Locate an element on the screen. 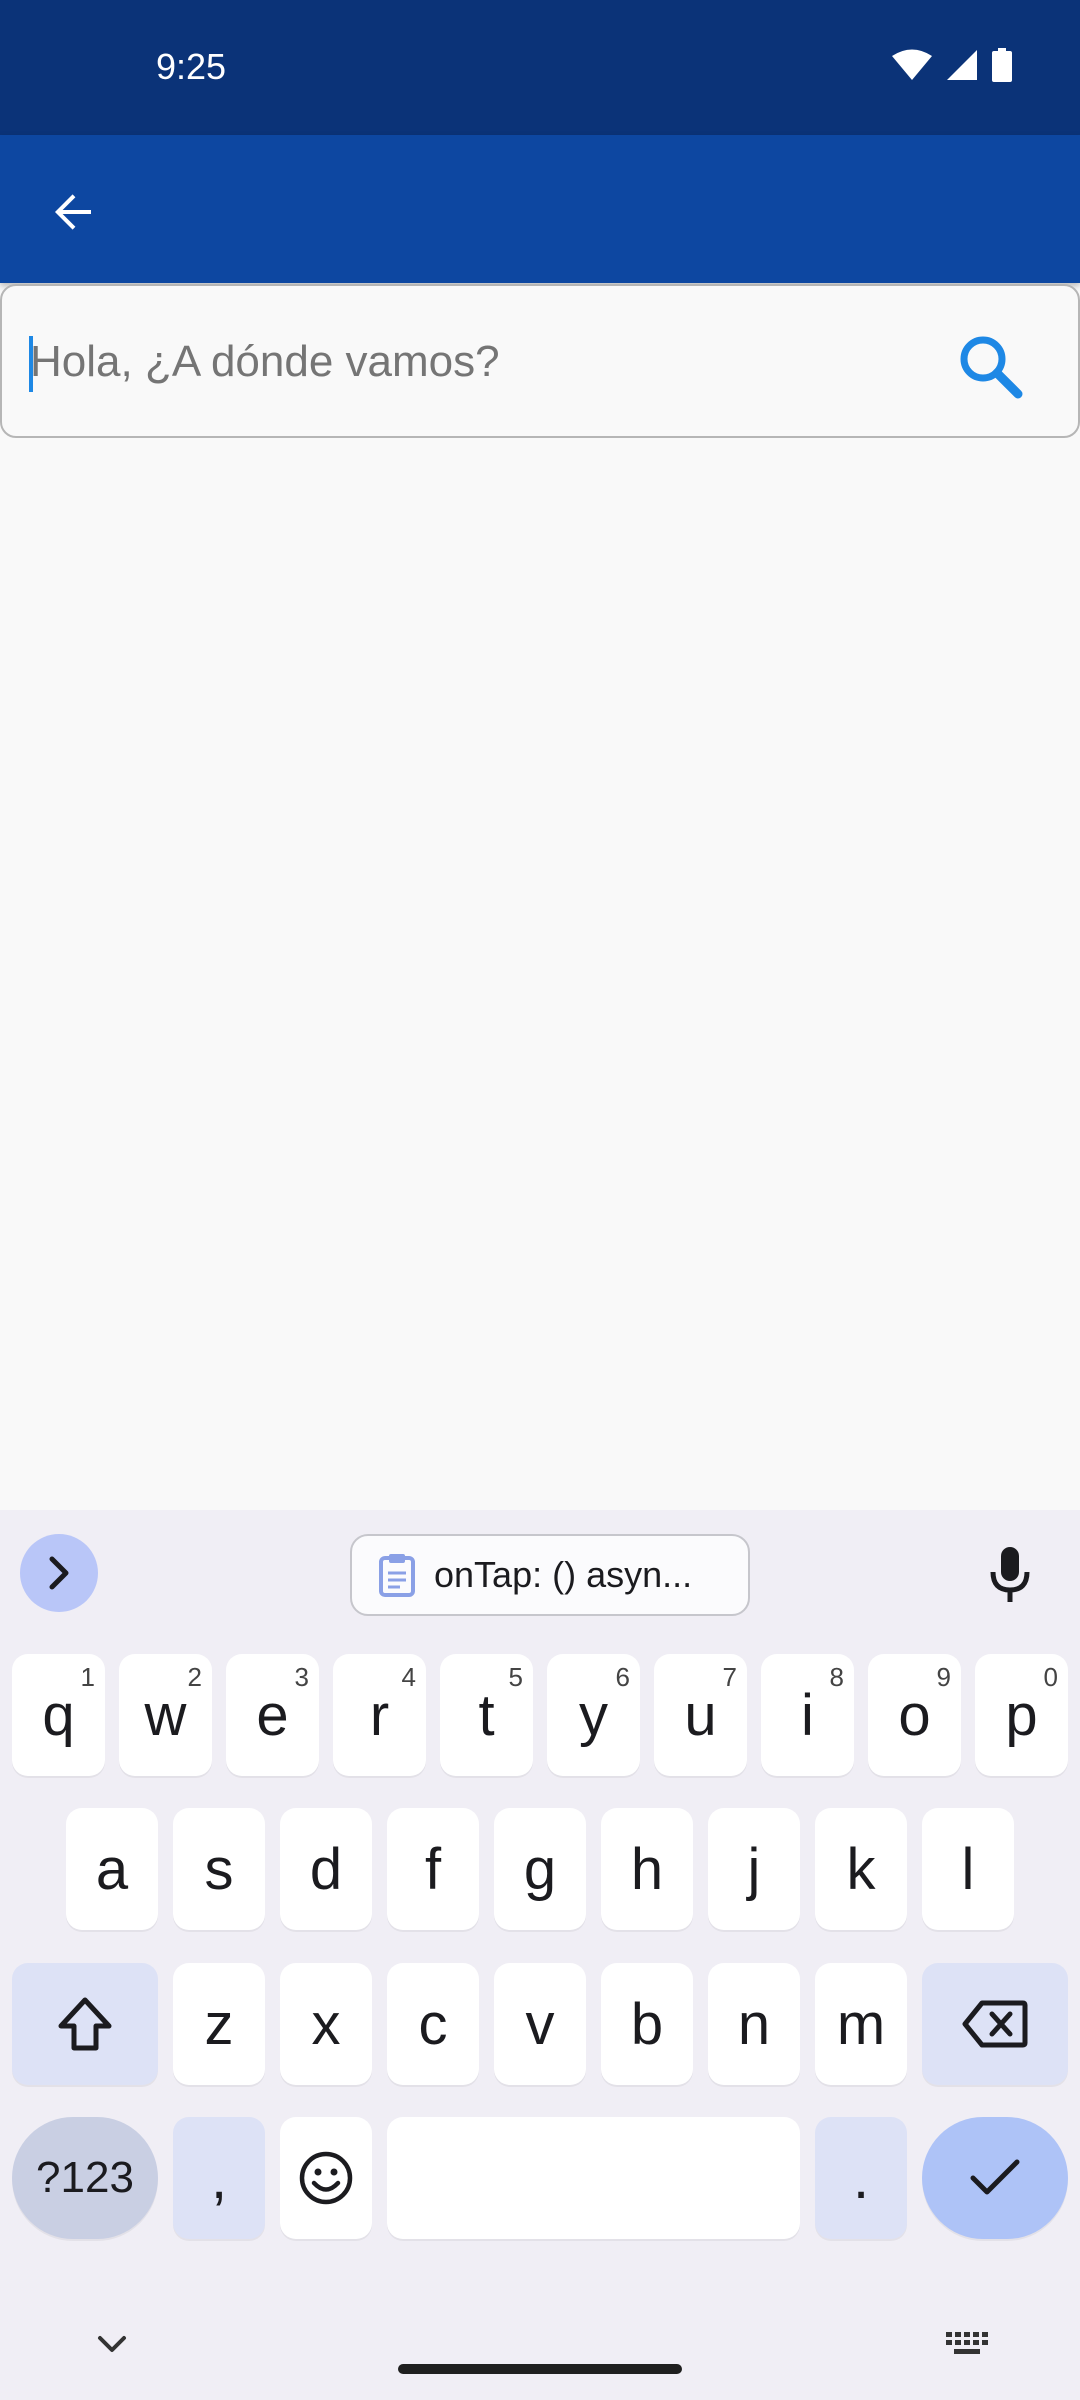  navigation-bar is located at coordinates (540, 2310).